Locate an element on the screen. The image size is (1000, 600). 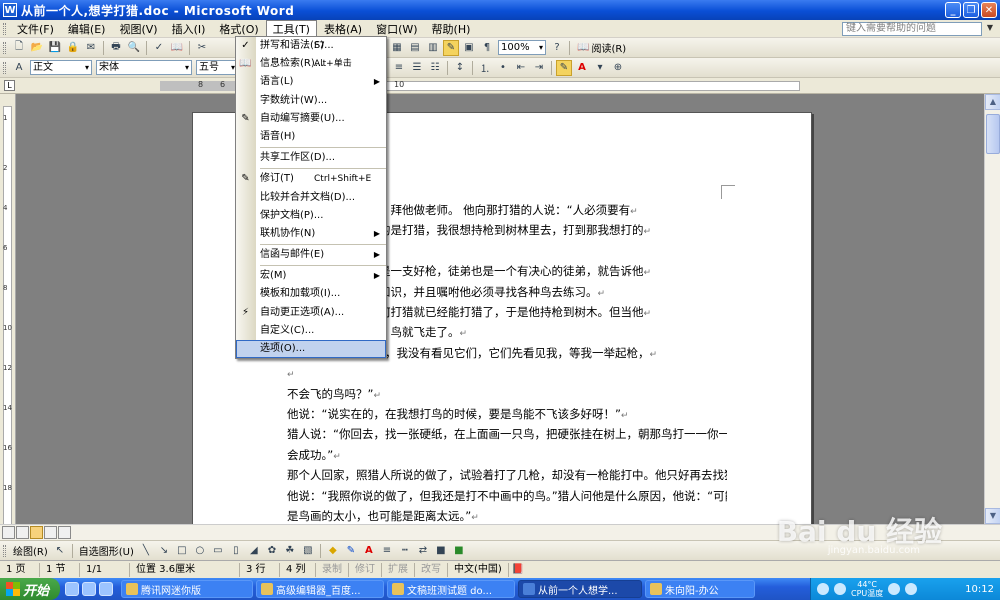
email-icon: ✉ is located at coordinates (91, 48).